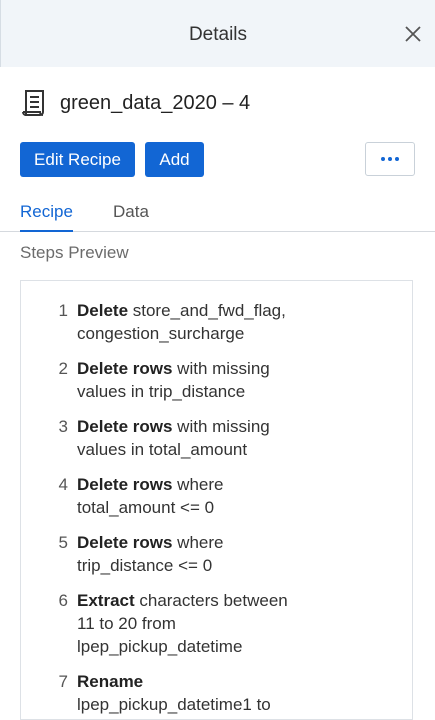  I want to click on step-number: 7, so click(63, 681).